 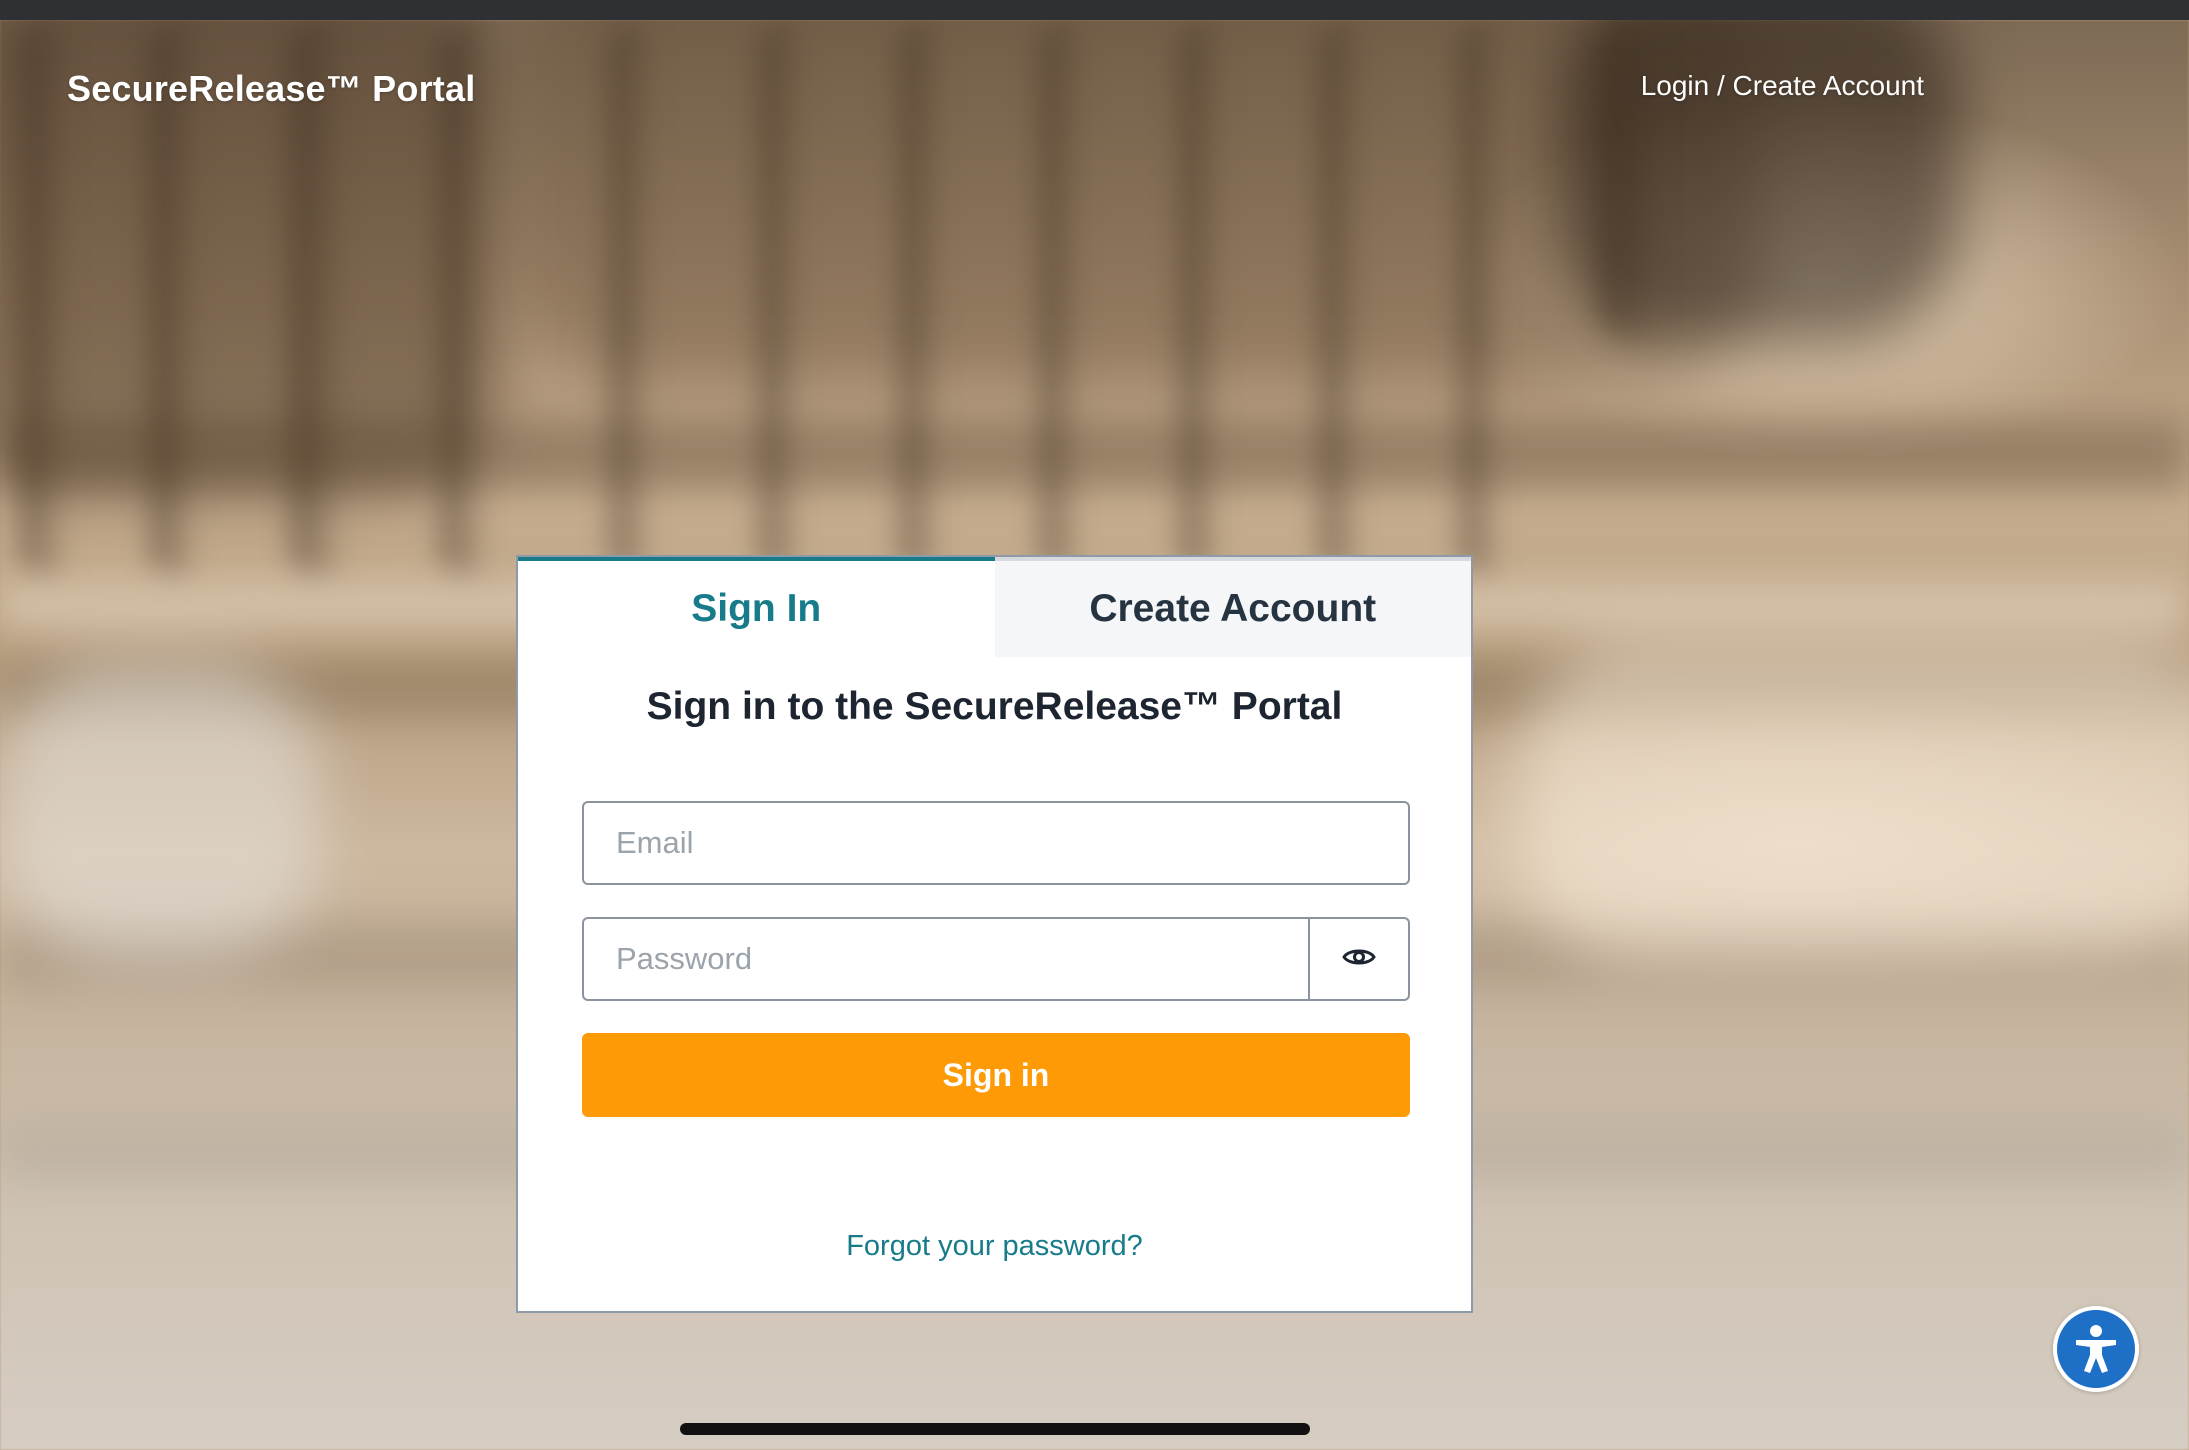 I want to click on tab-sign-in: Sign In, so click(x=756, y=607).